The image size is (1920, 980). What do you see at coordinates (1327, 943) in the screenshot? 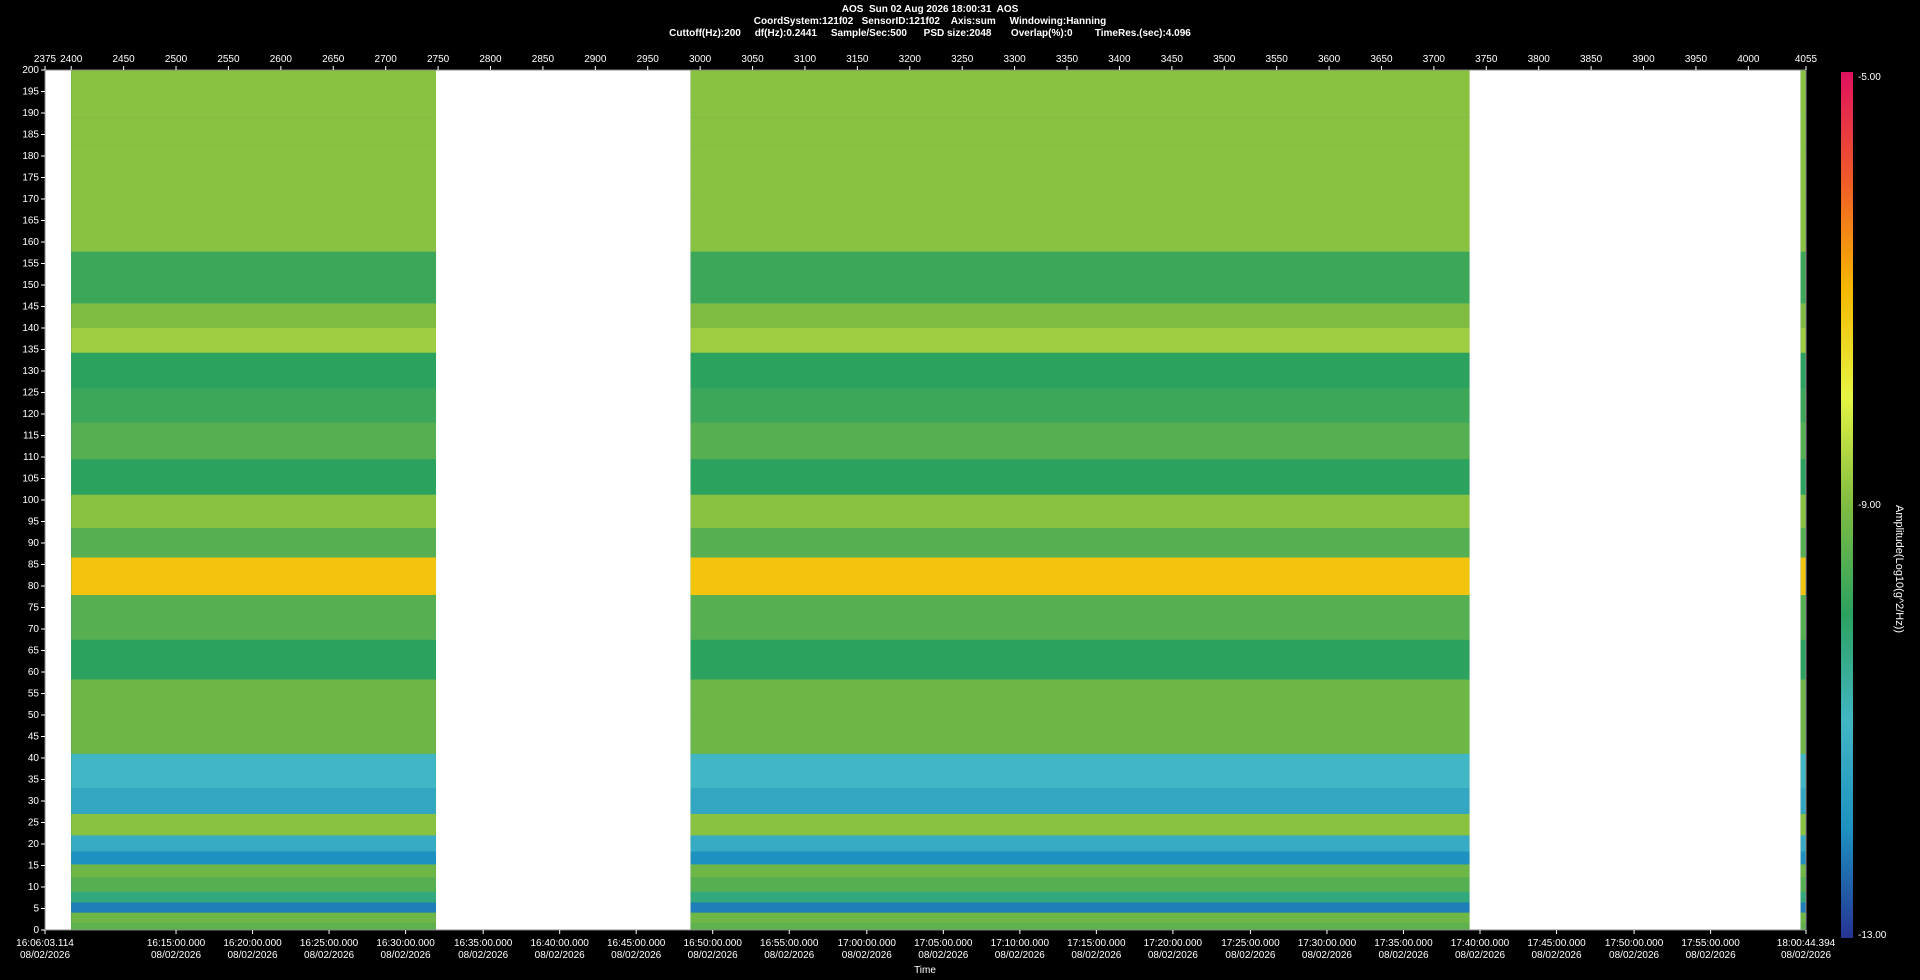
I see `time-axis-tick-label: 17:30:00.000` at bounding box center [1327, 943].